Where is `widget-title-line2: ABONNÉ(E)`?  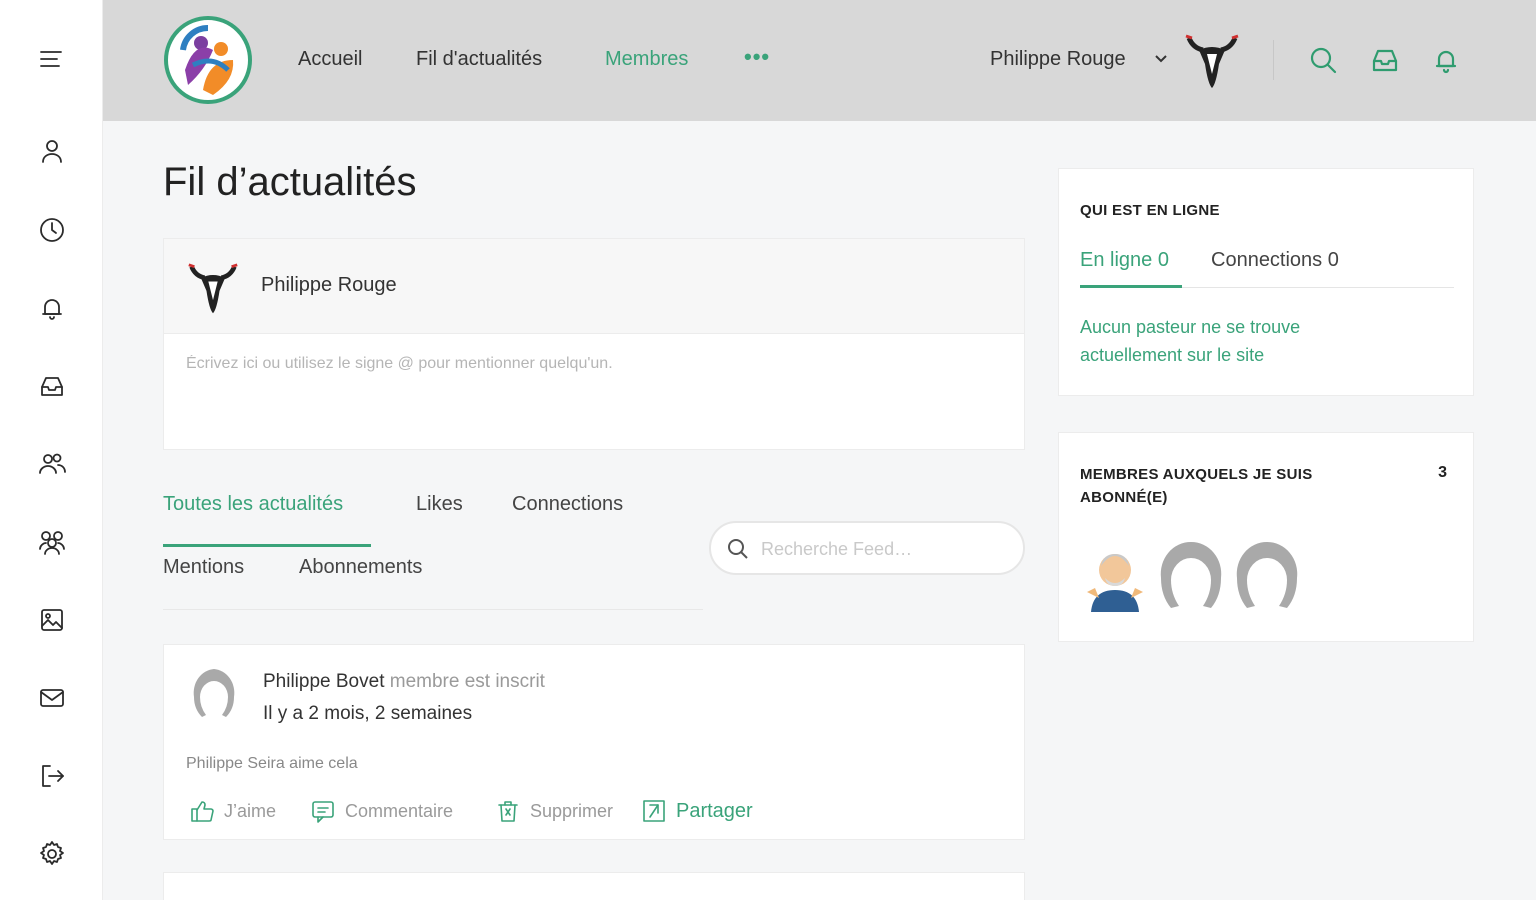
widget-title-line2: ABONNÉ(E) is located at coordinates (1124, 497).